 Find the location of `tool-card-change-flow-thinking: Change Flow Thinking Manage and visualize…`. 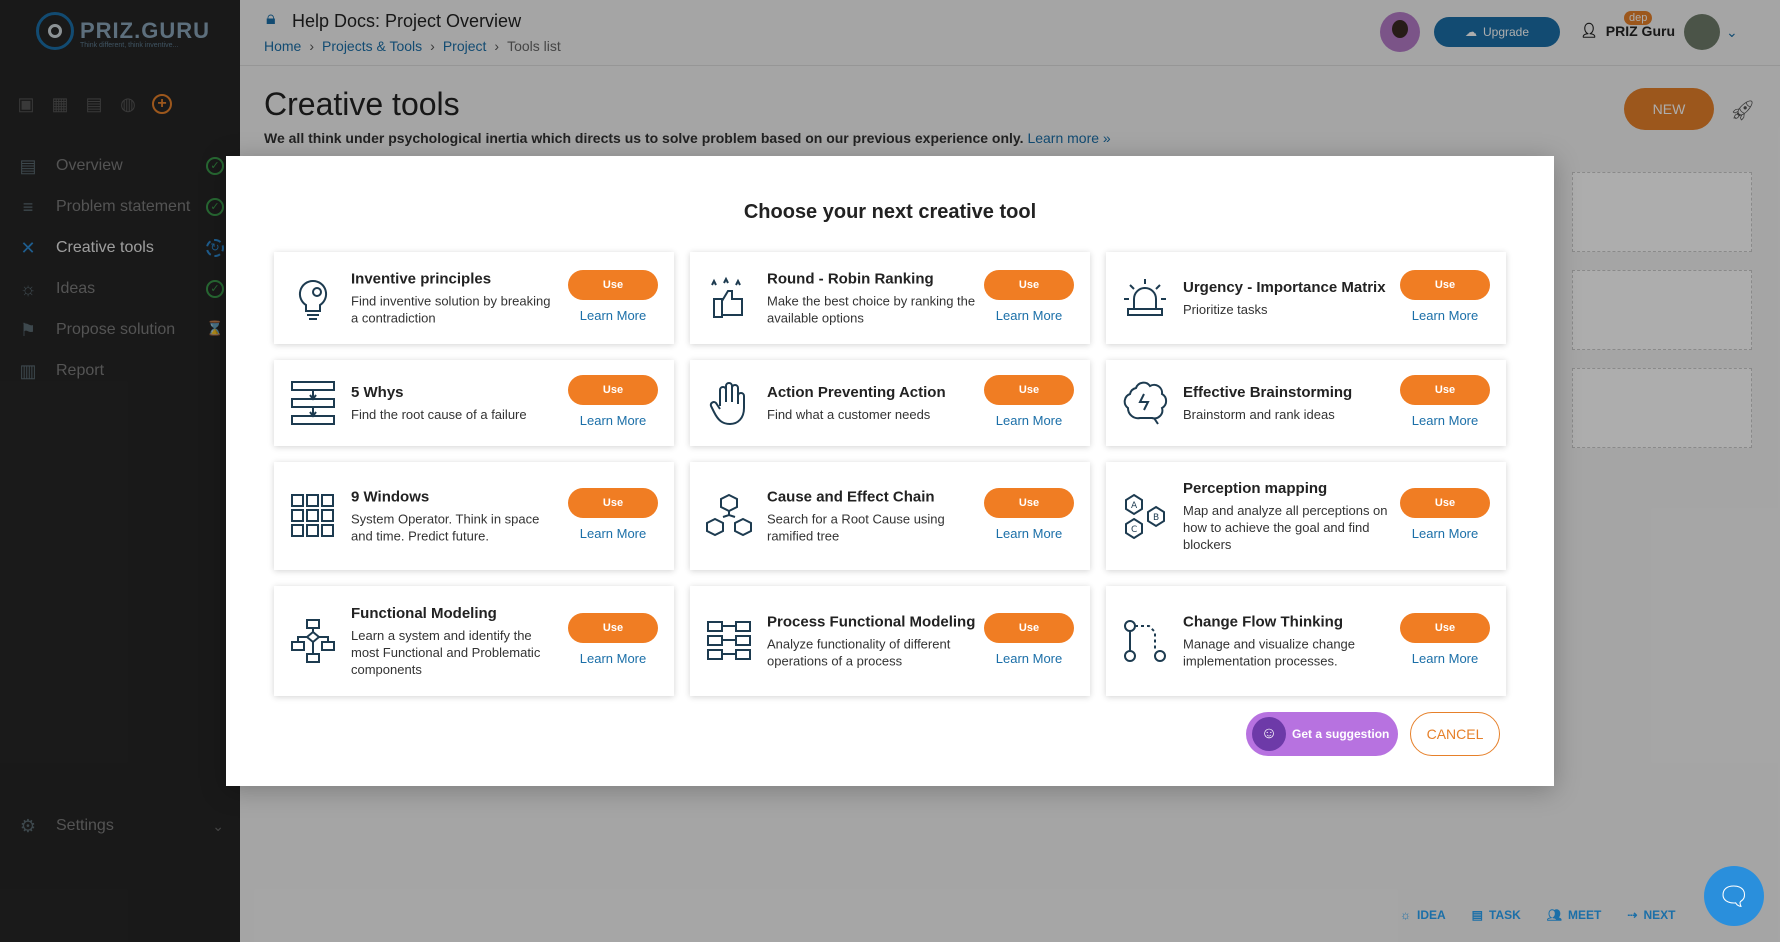

tool-card-change-flow-thinking: Change Flow Thinking Manage and visualize… is located at coordinates (1306, 641).